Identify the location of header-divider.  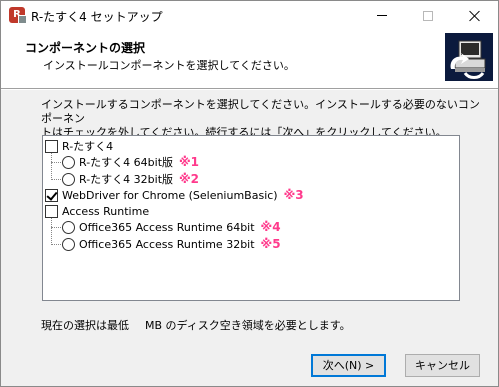
(249, 89).